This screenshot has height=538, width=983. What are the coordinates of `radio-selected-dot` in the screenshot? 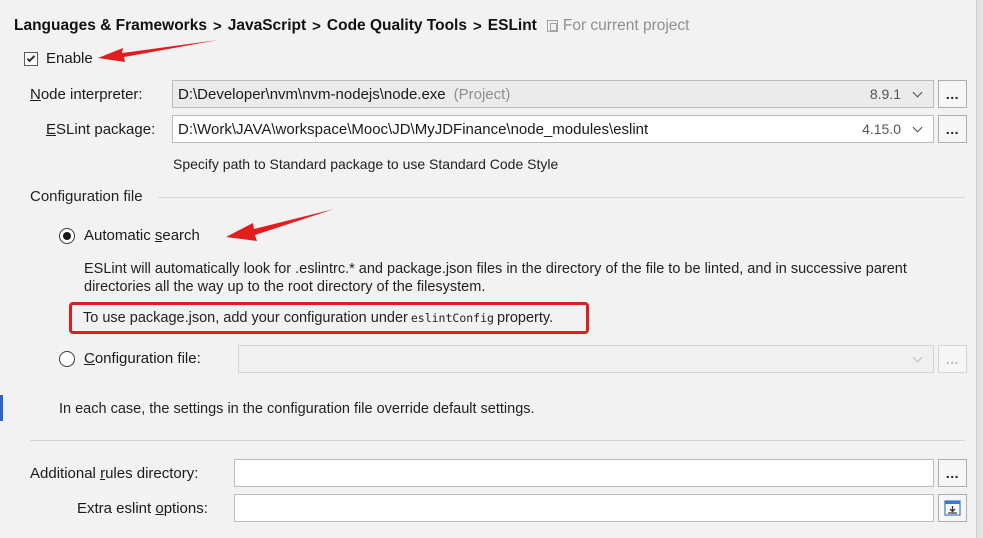 It's located at (67, 236).